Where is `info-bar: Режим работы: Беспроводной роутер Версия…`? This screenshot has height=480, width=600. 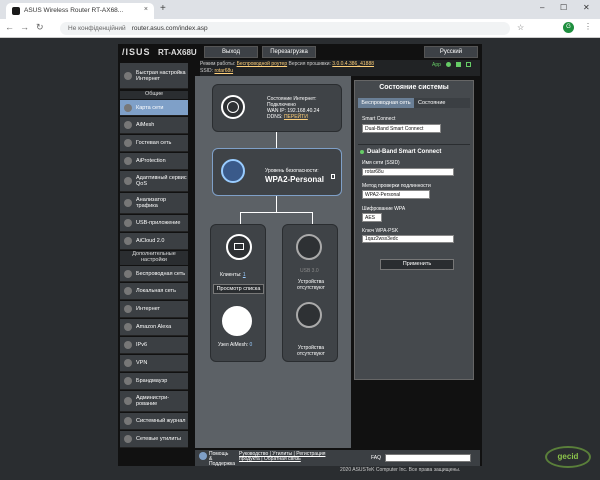
info-bar: Режим работы: Беспроводной роутер Версия… is located at coordinates (340, 68).